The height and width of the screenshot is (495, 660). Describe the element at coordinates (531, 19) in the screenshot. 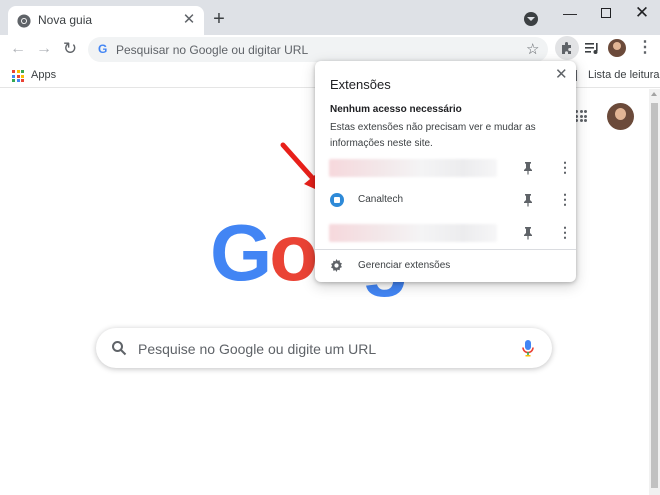

I see `tab-search-icon` at that location.